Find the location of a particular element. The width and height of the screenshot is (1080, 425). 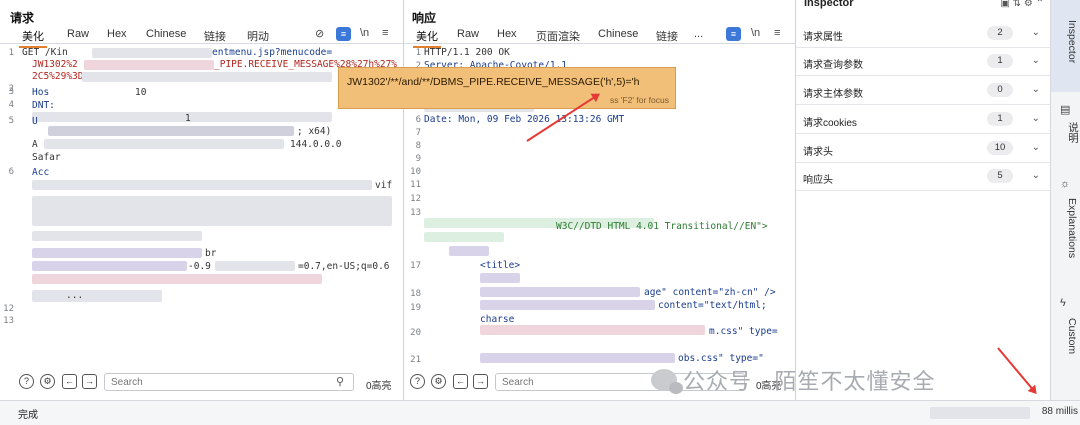

line-number: 8 is located at coordinates (418, 146).